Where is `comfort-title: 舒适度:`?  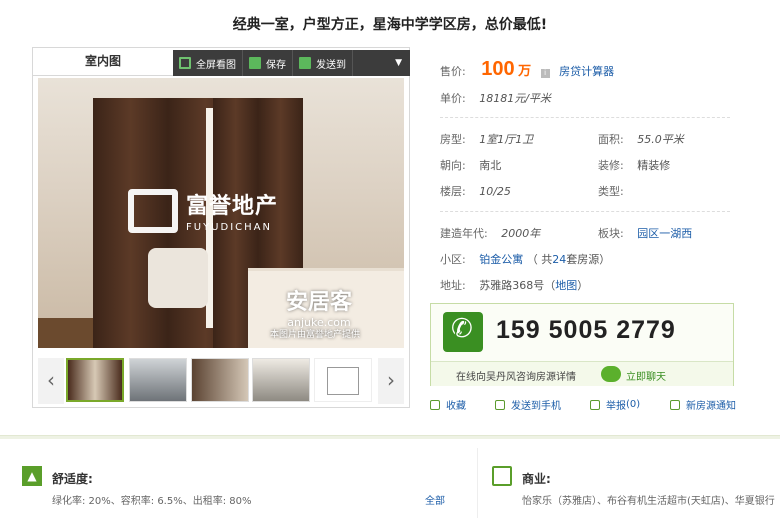 comfort-title: 舒适度: is located at coordinates (72, 479).